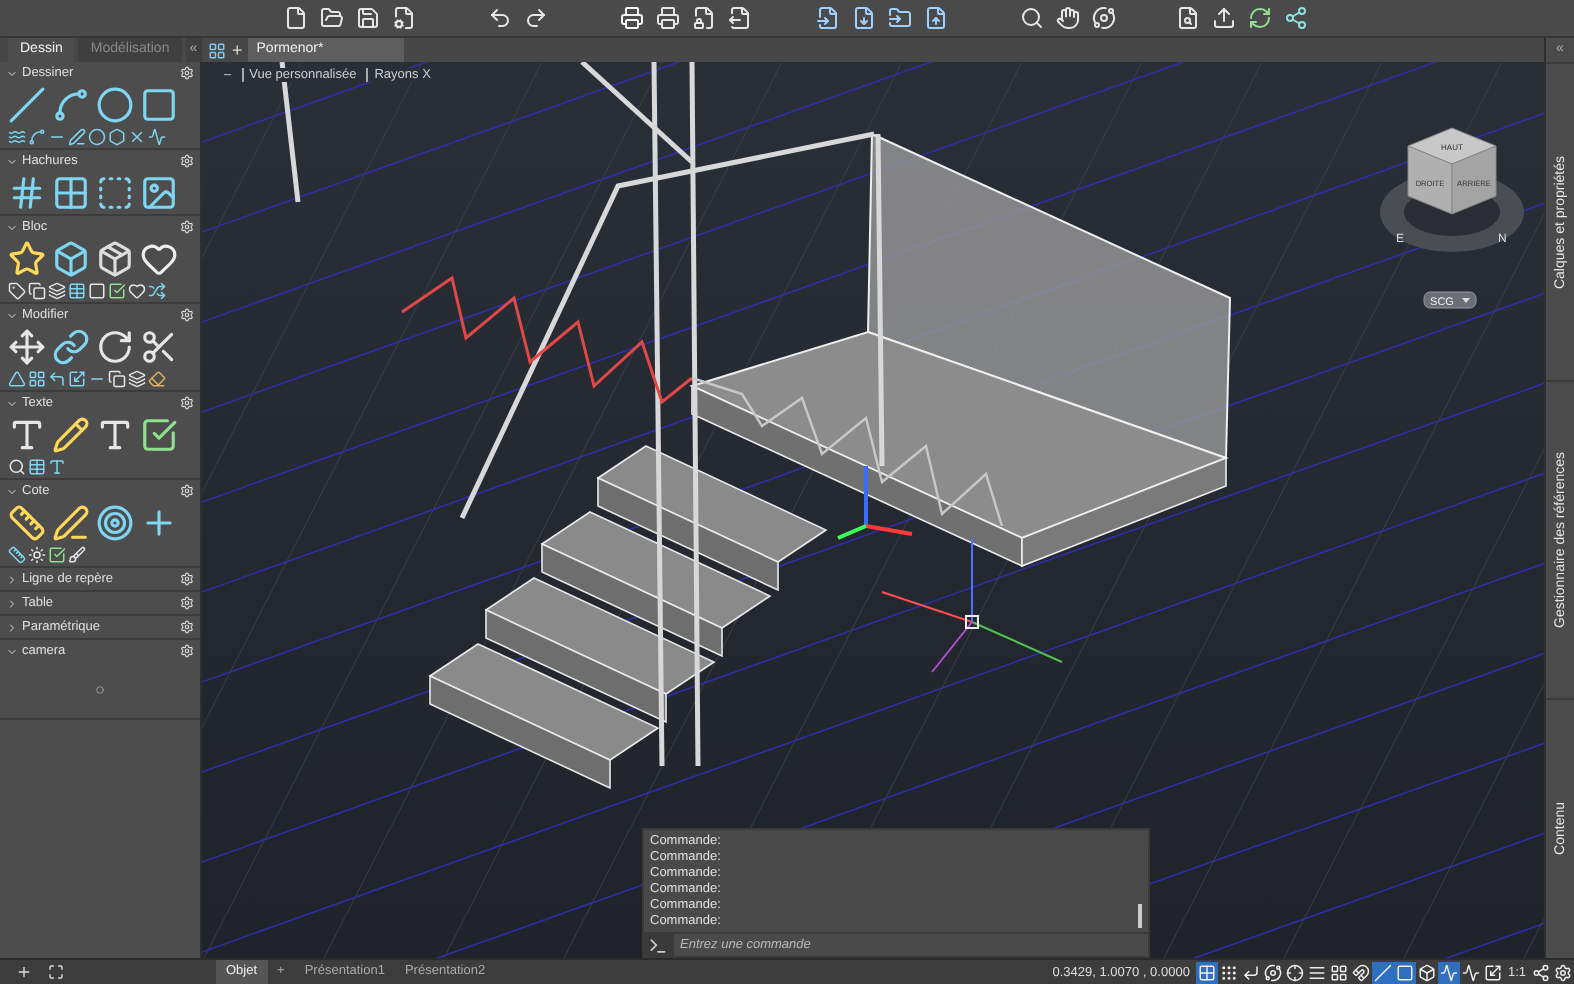 This screenshot has height=984, width=1574. I want to click on eraser-icon, so click(157, 379).